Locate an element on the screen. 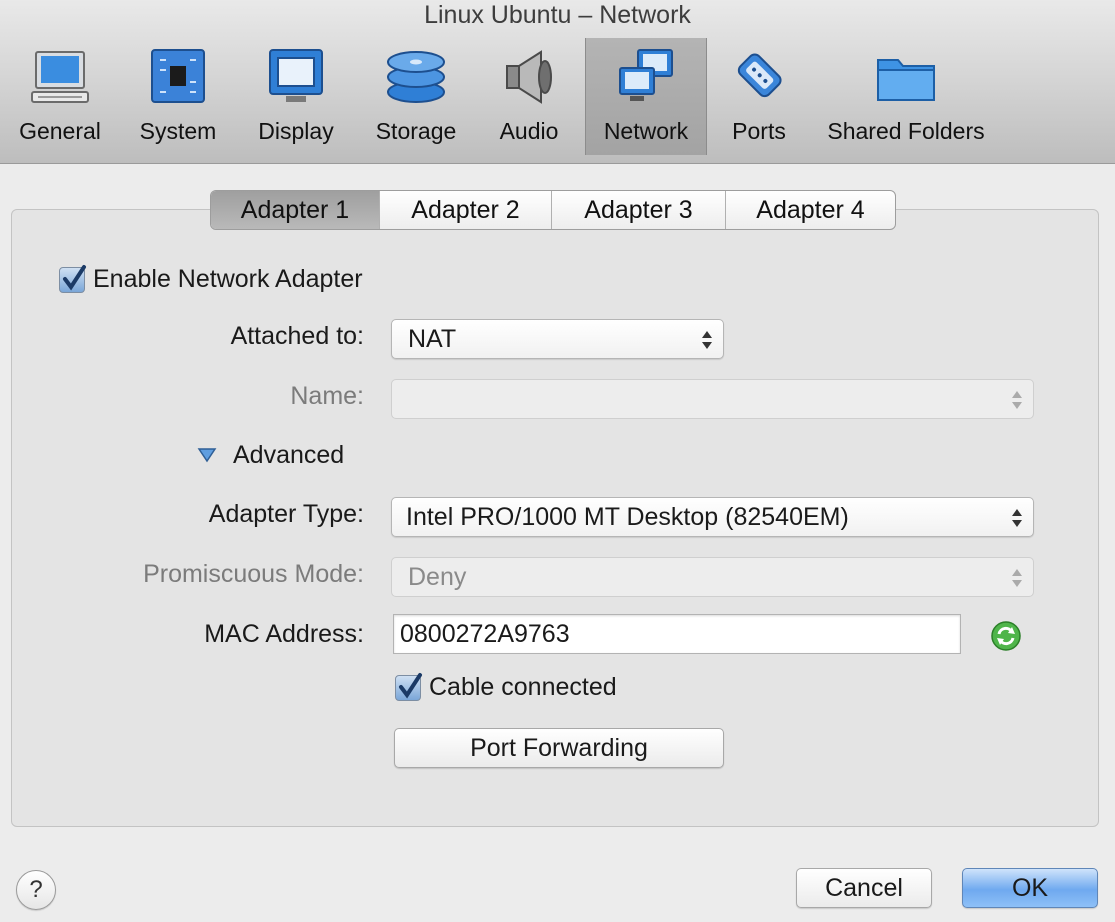  tab-adapter-4: Adapter 4 is located at coordinates (810, 210).